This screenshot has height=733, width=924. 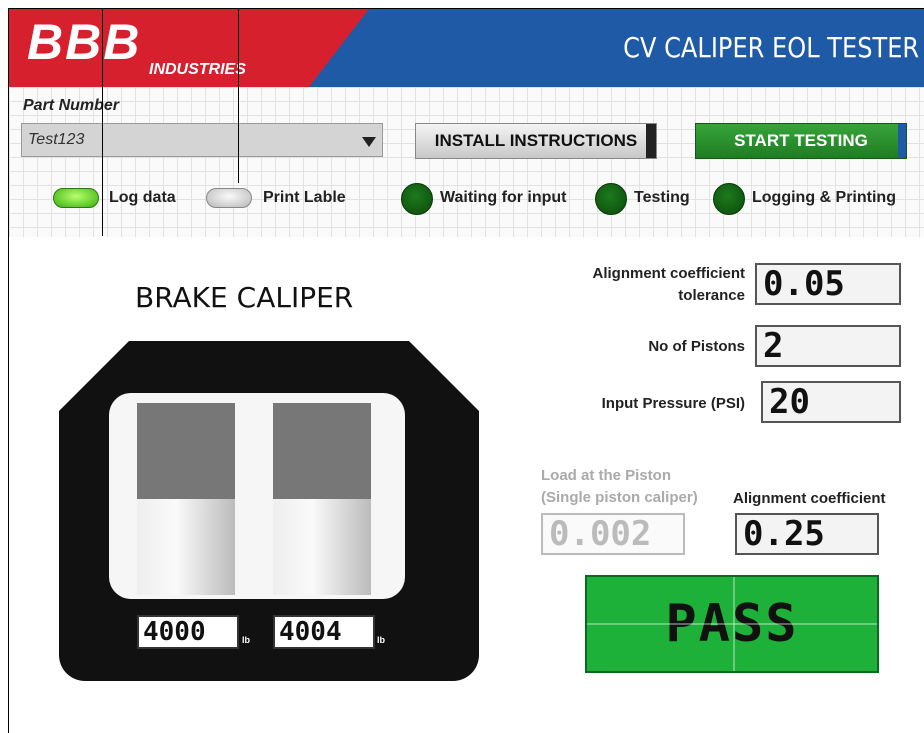 What do you see at coordinates (831, 402) in the screenshot?
I see `input-pressure-input: 20` at bounding box center [831, 402].